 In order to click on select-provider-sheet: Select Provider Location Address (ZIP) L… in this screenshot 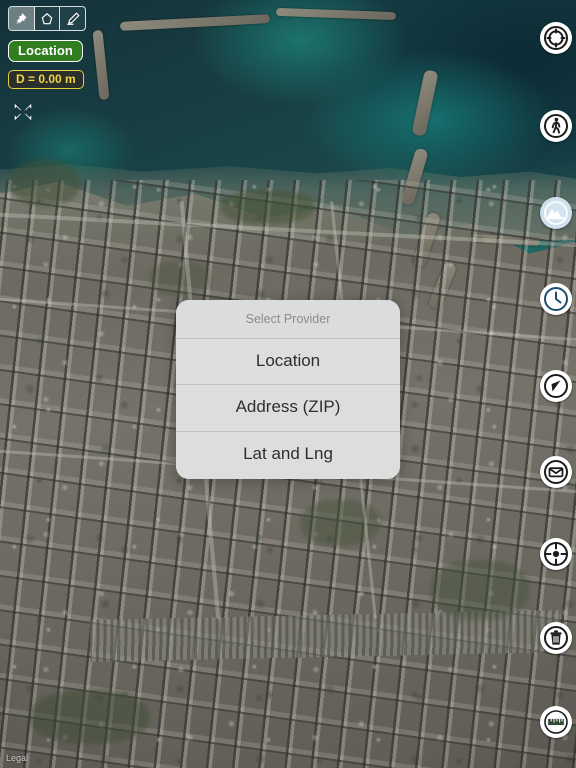, I will do `click(288, 389)`.